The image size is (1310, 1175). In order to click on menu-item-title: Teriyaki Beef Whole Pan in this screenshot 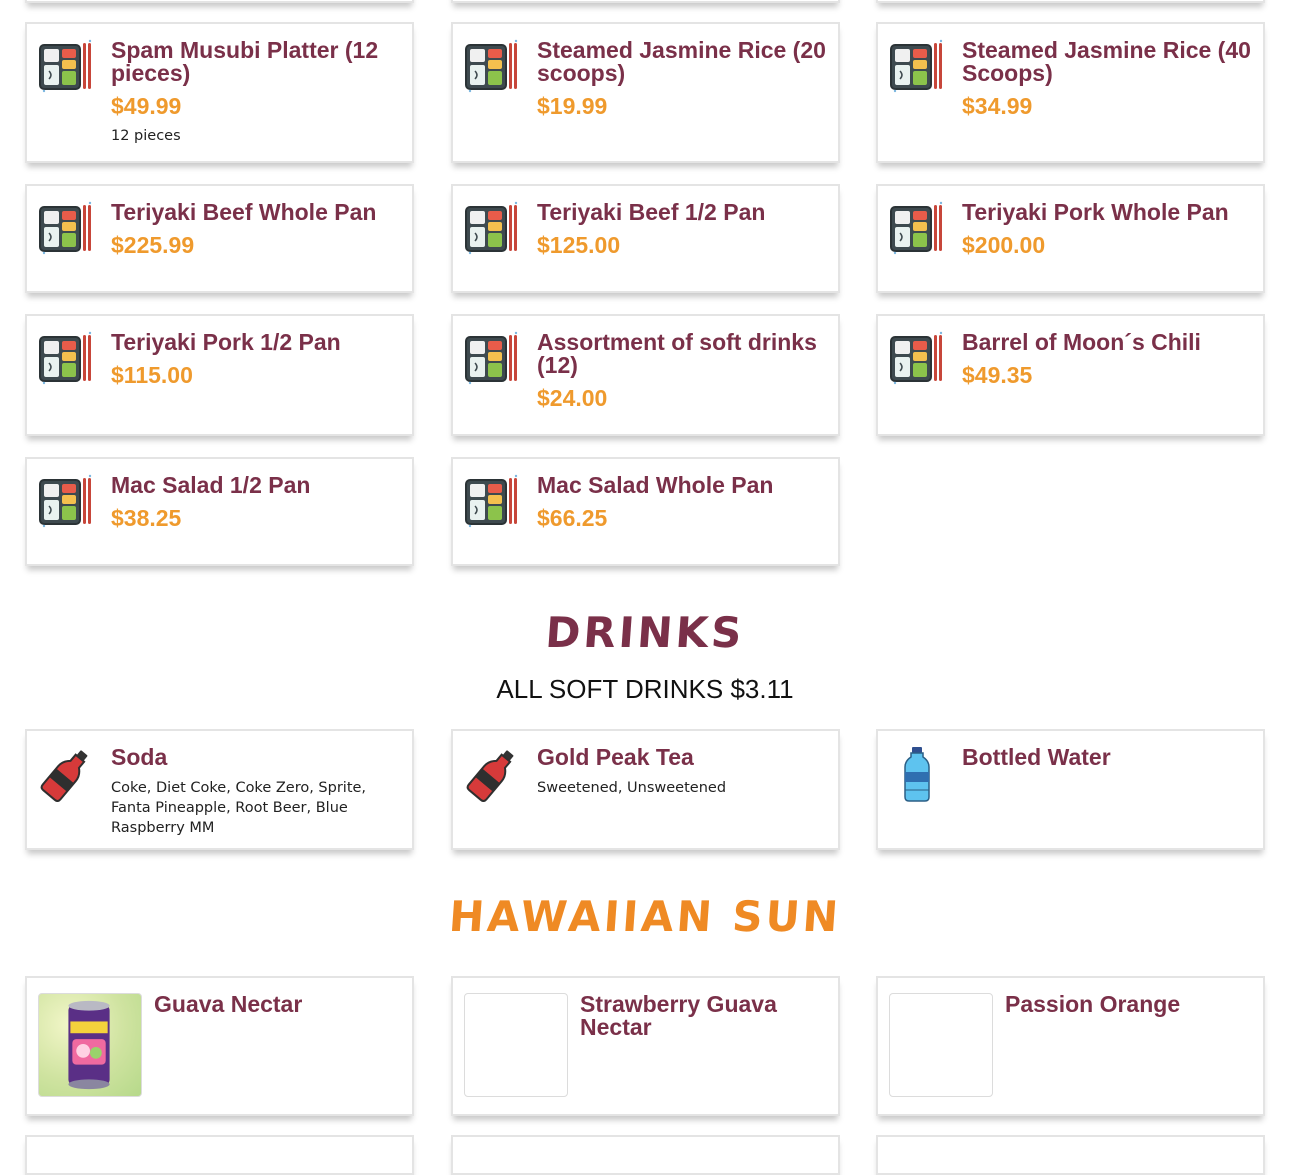, I will do `click(257, 212)`.